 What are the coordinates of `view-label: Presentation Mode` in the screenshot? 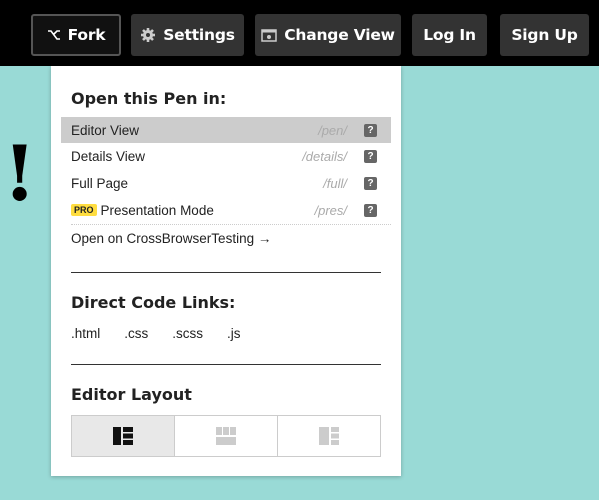 It's located at (157, 210).